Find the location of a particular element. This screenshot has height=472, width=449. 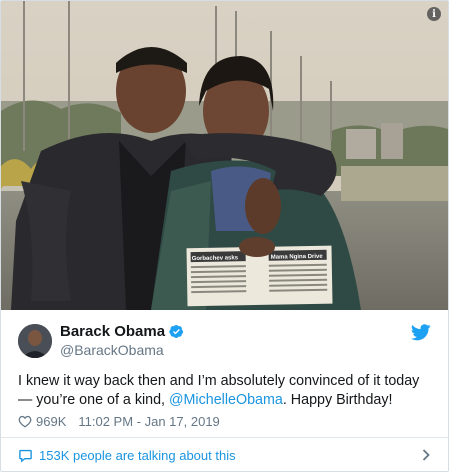

like-count: 969K is located at coordinates (51, 421).